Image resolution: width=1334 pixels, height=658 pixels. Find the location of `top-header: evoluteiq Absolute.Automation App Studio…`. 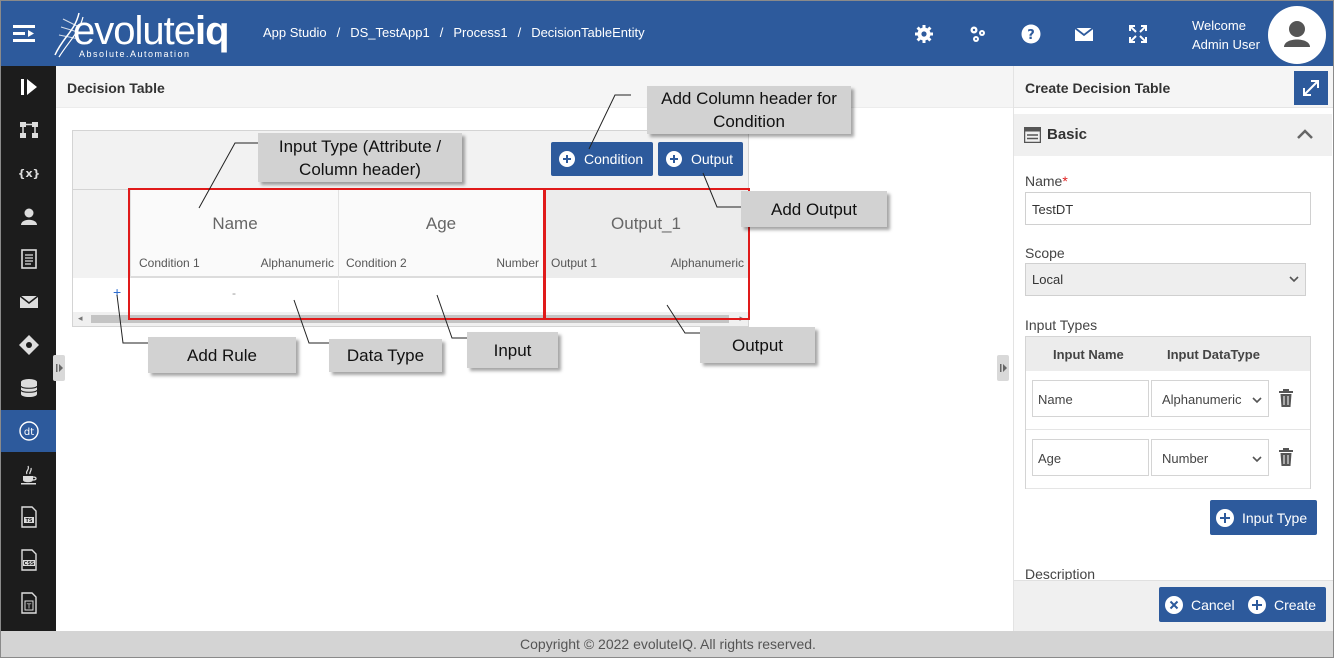

top-header: evoluteiq Absolute.Automation App Studio… is located at coordinates (667, 33).